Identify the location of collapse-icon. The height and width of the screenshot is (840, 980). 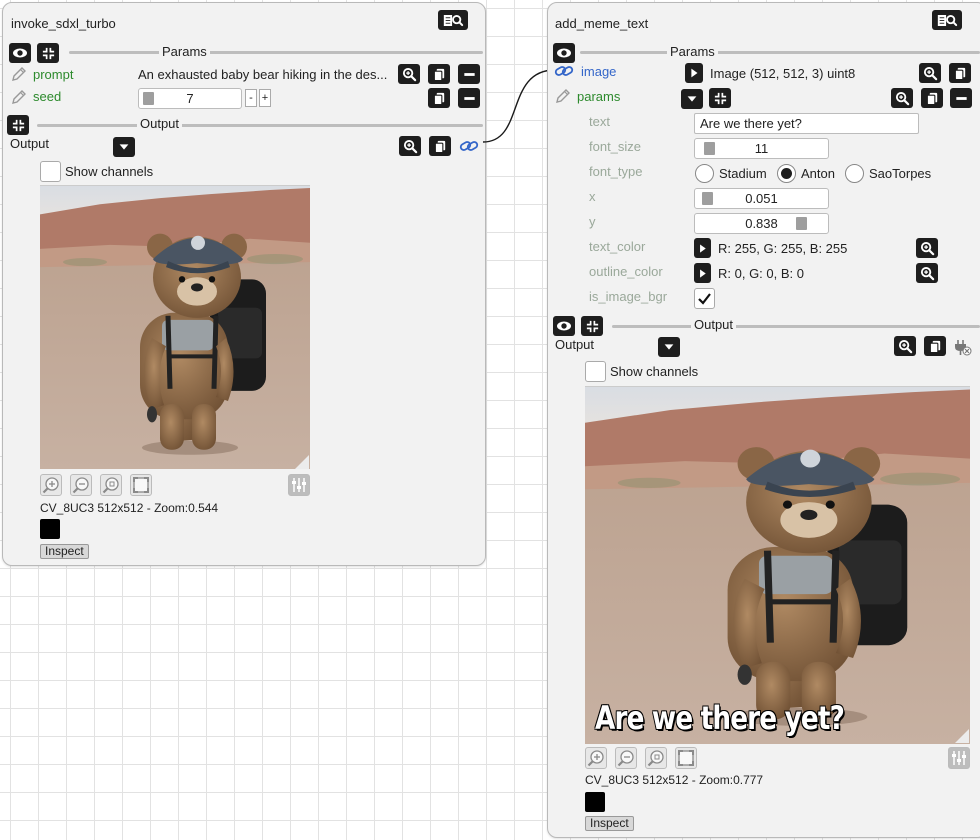
(592, 326).